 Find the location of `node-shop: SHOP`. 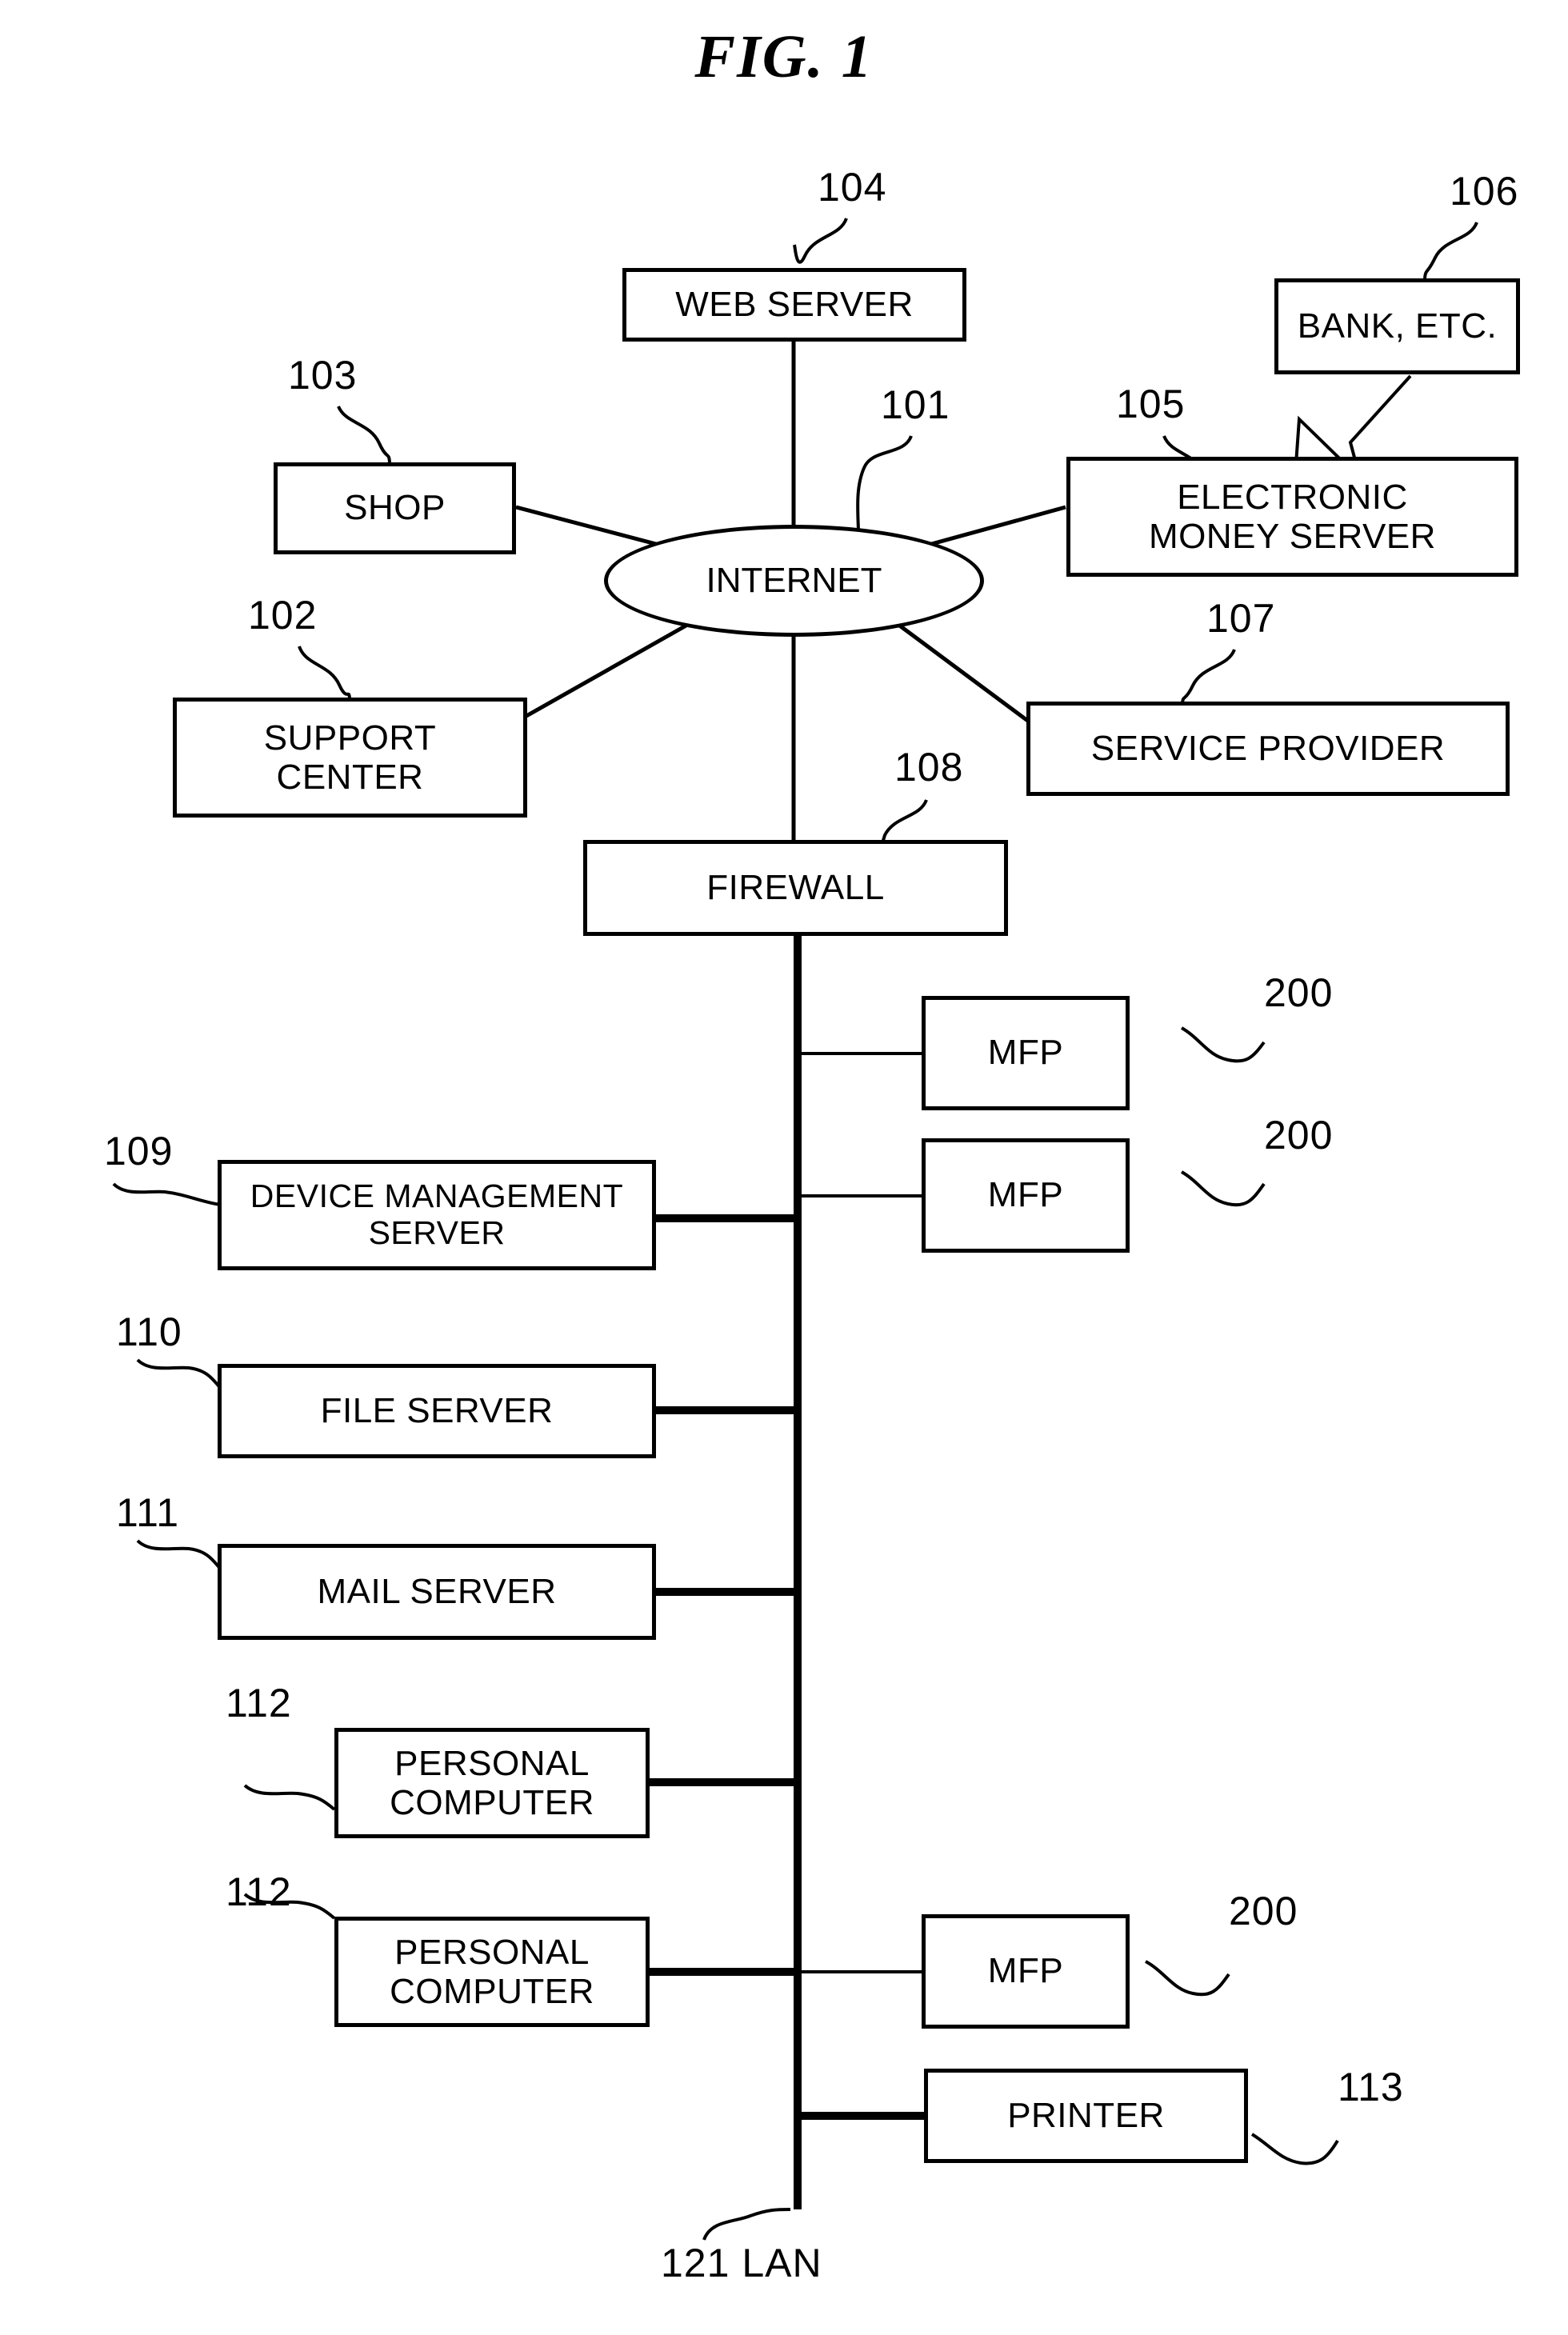

node-shop: SHOP is located at coordinates (395, 508).